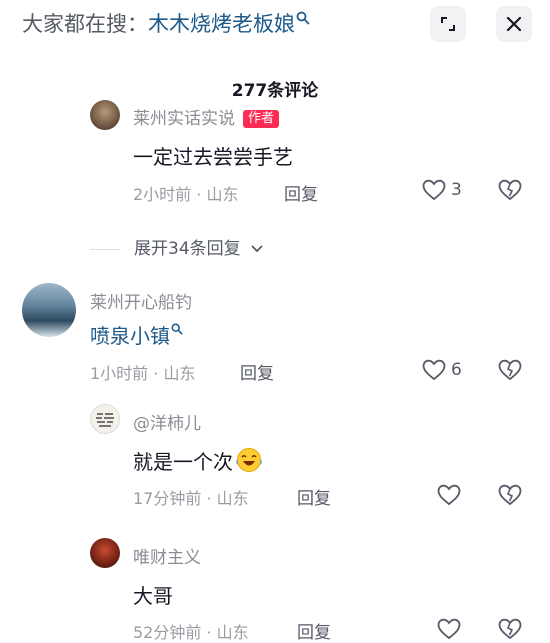 The width and height of the screenshot is (550, 643). Describe the element at coordinates (167, 421) in the screenshot. I see `comment-username: @洋柿儿` at that location.